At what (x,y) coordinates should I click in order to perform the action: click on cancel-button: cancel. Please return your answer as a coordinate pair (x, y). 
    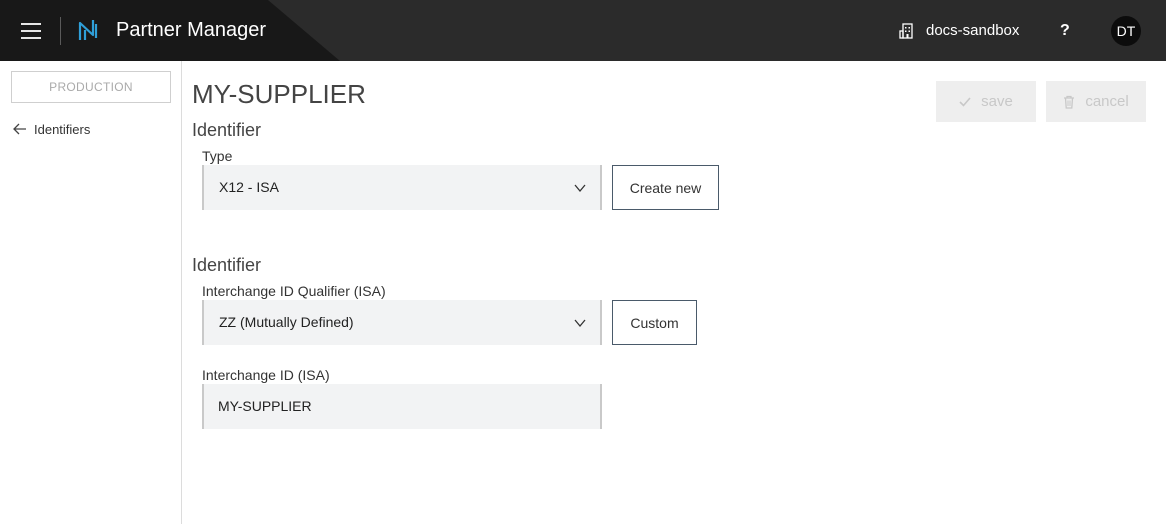
    Looking at the image, I should click on (1096, 101).